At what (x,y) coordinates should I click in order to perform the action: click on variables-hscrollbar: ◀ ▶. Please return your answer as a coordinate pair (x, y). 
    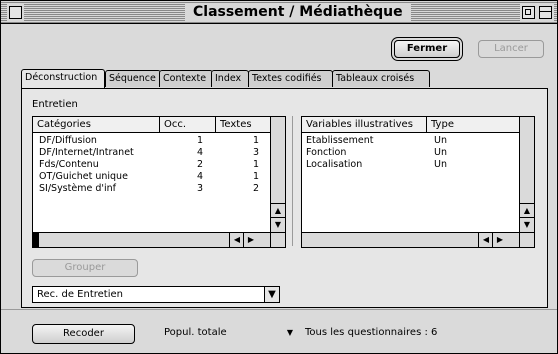
    Looking at the image, I should click on (411, 239).